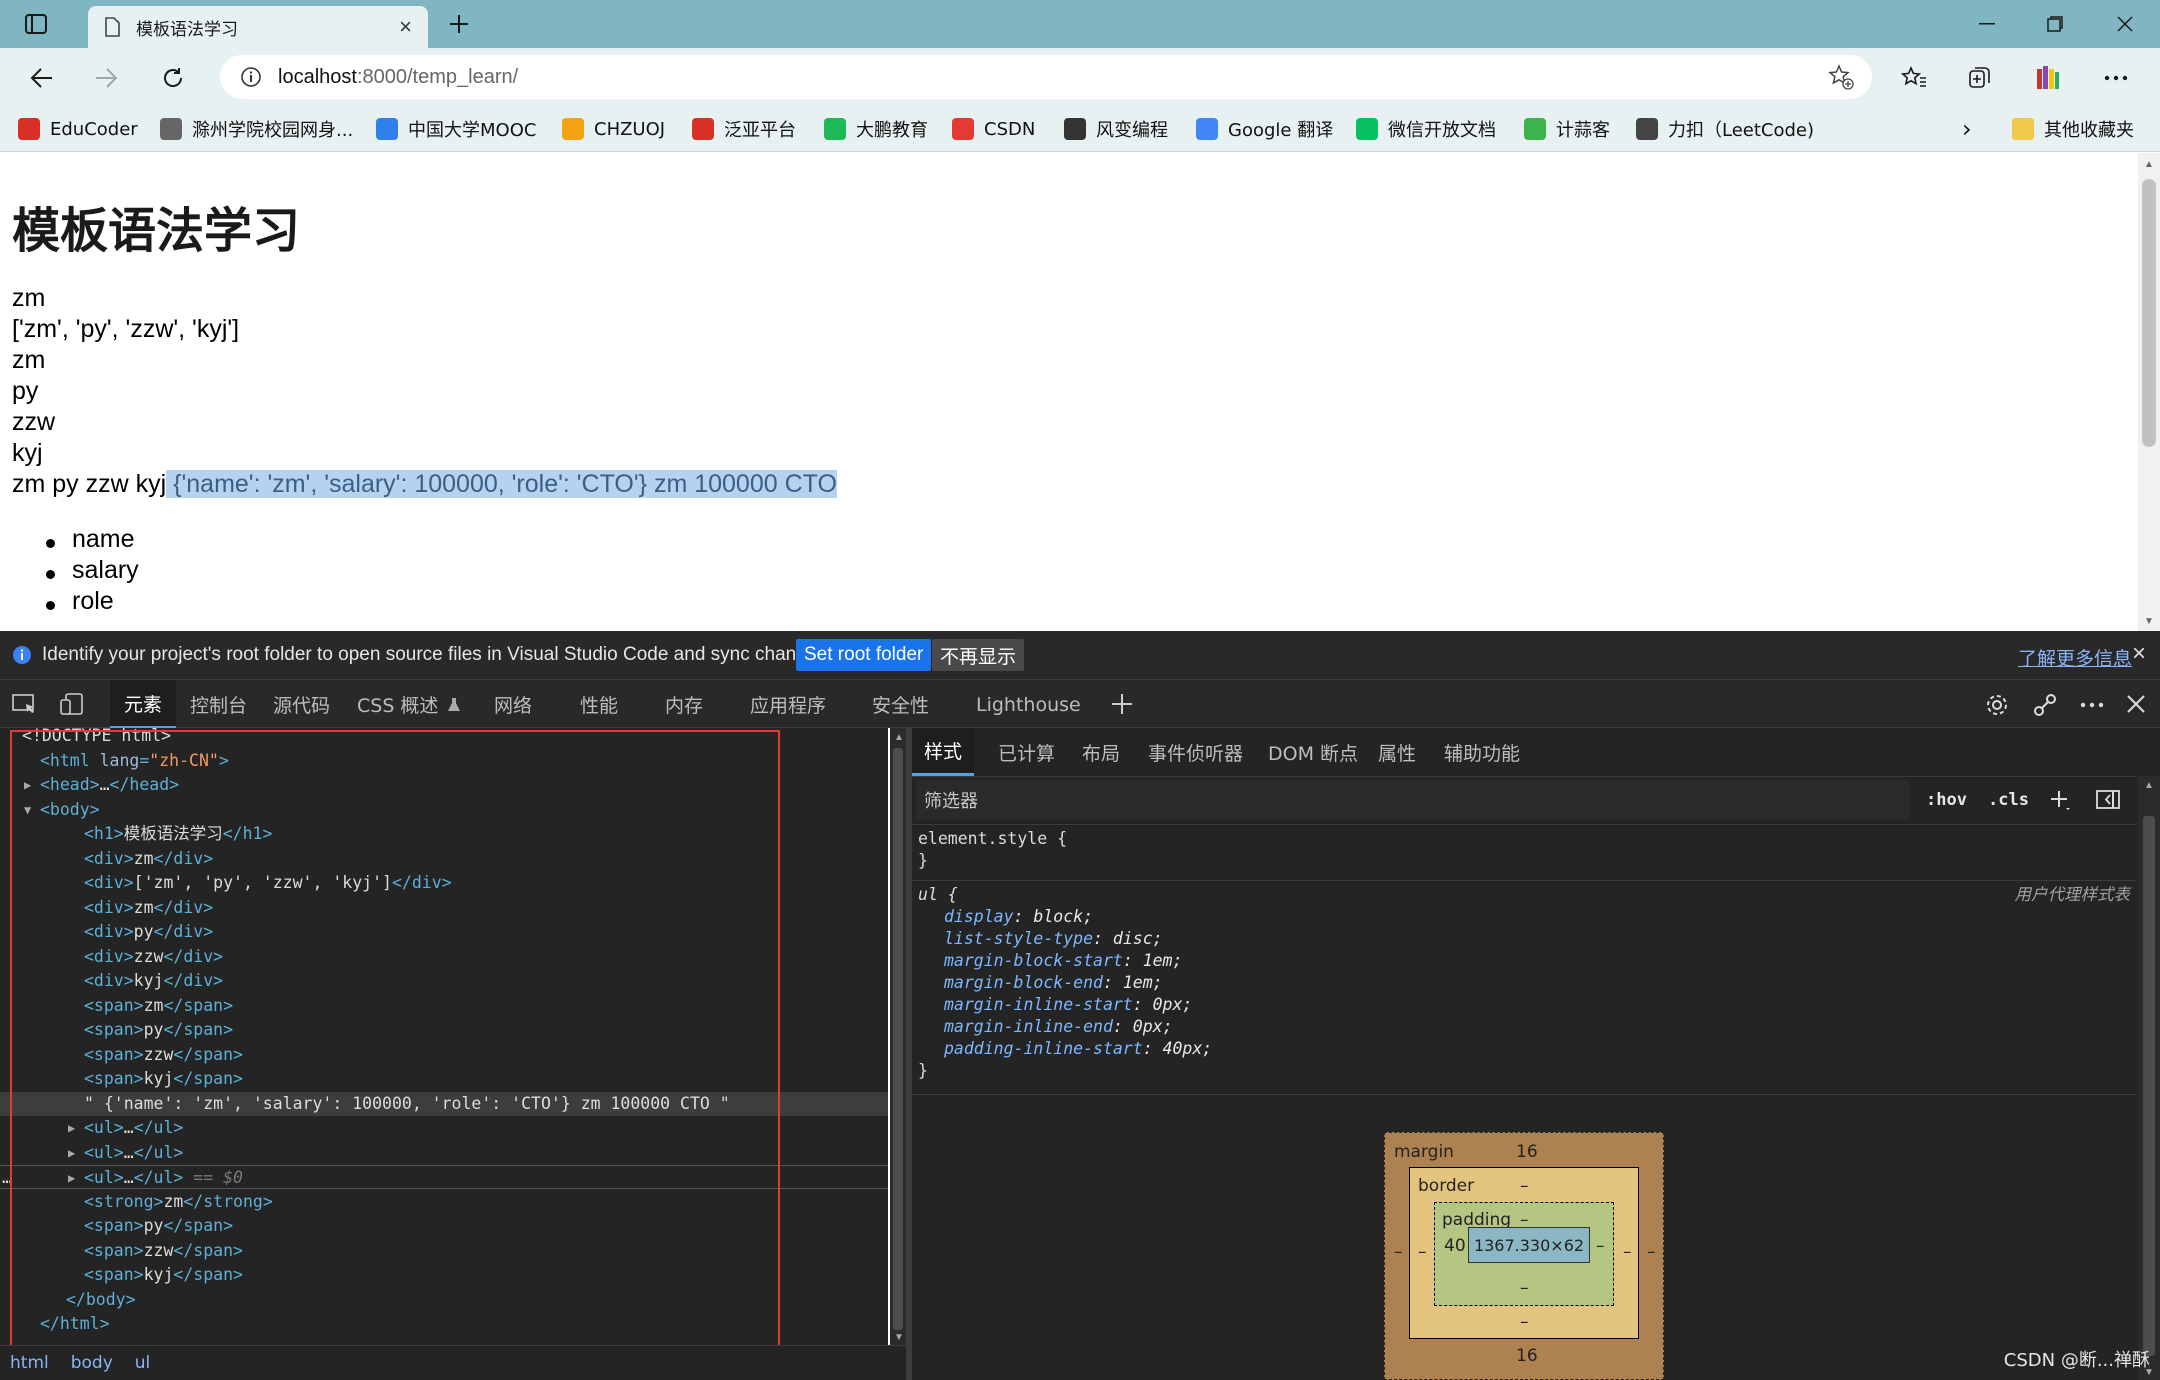 Image resolution: width=2160 pixels, height=1380 pixels. Describe the element at coordinates (27, 810) in the screenshot. I see `collapse-arrow-icon: ▼` at that location.